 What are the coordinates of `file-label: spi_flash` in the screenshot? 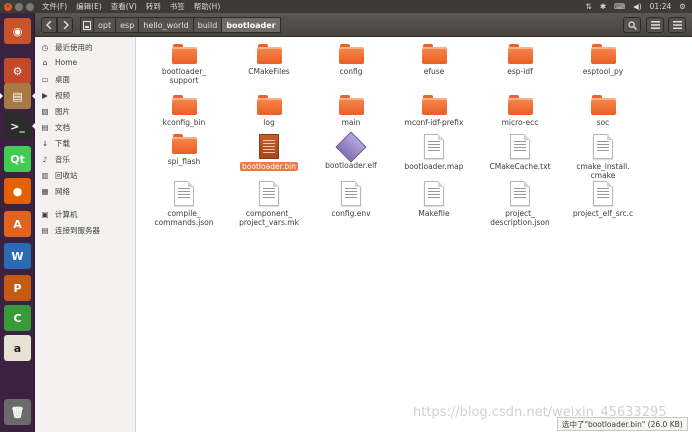 It's located at (184, 161).